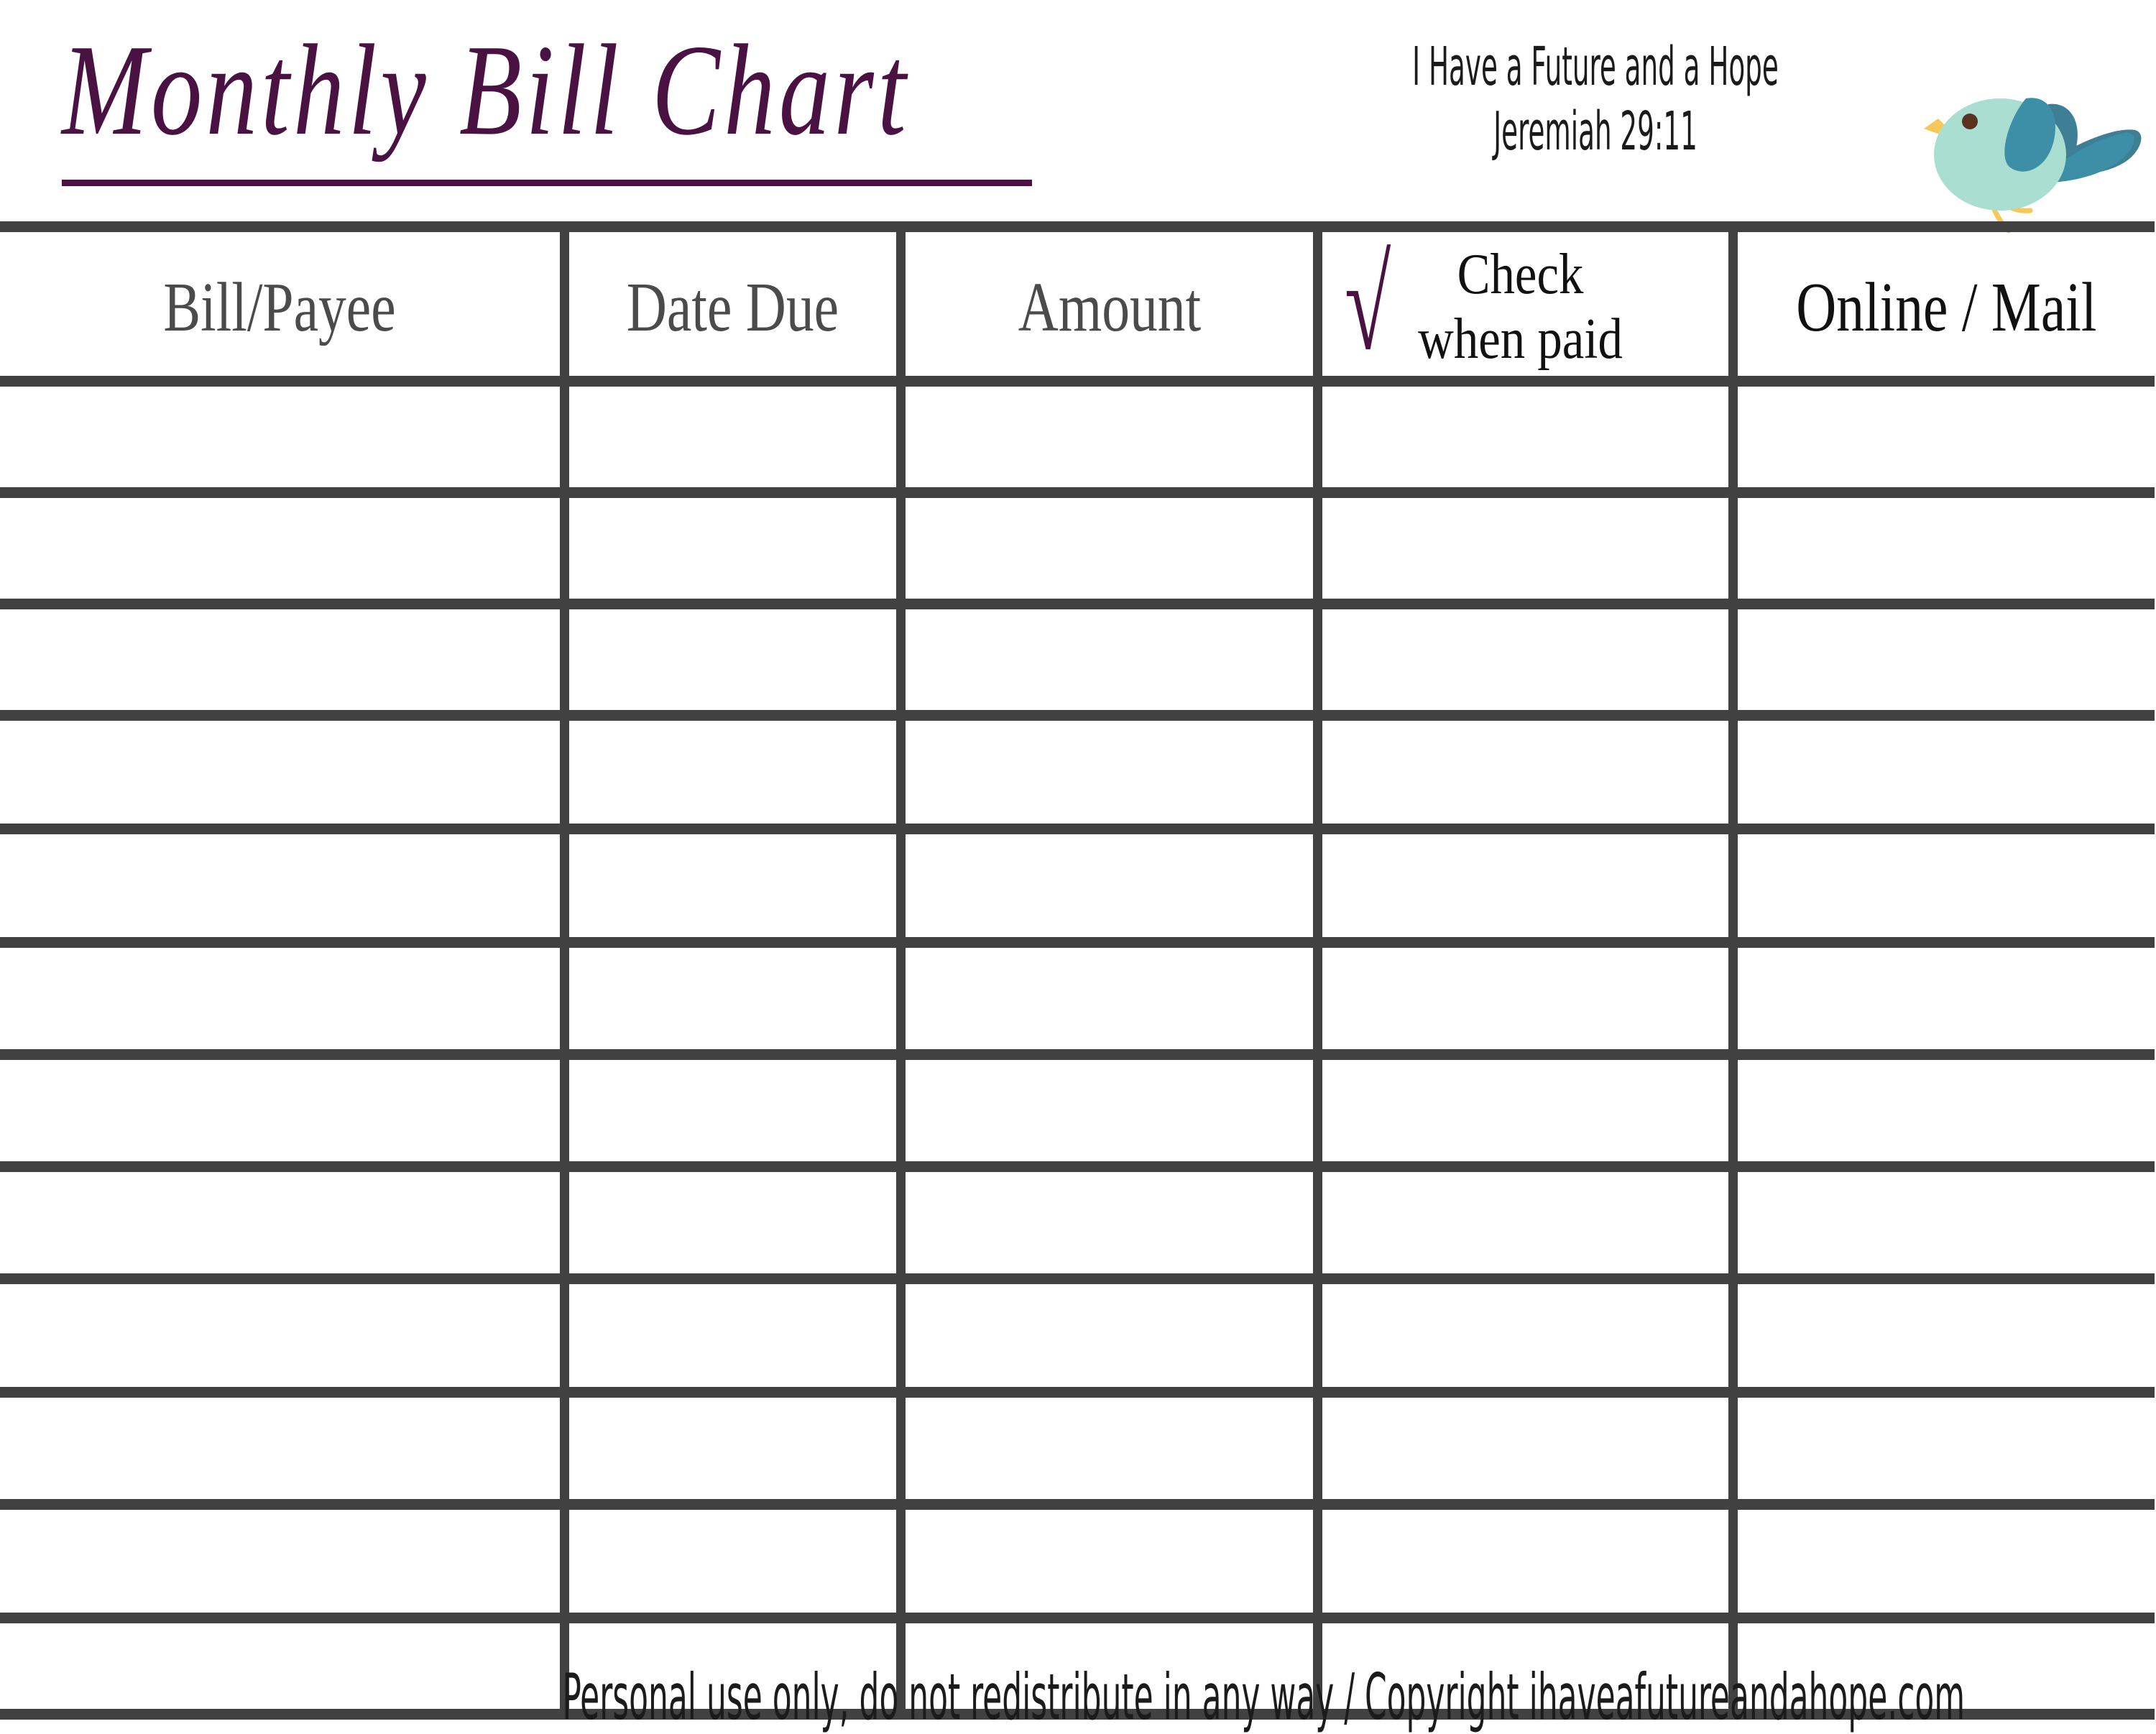 The height and width of the screenshot is (1734, 2156). I want to click on tagline-line-2: Jeremiah 29:11, so click(1595, 132).